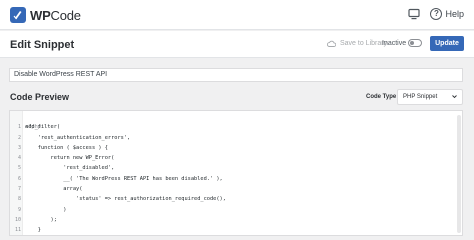  Describe the element at coordinates (381, 97) in the screenshot. I see `code-type-label: Code Type` at that location.